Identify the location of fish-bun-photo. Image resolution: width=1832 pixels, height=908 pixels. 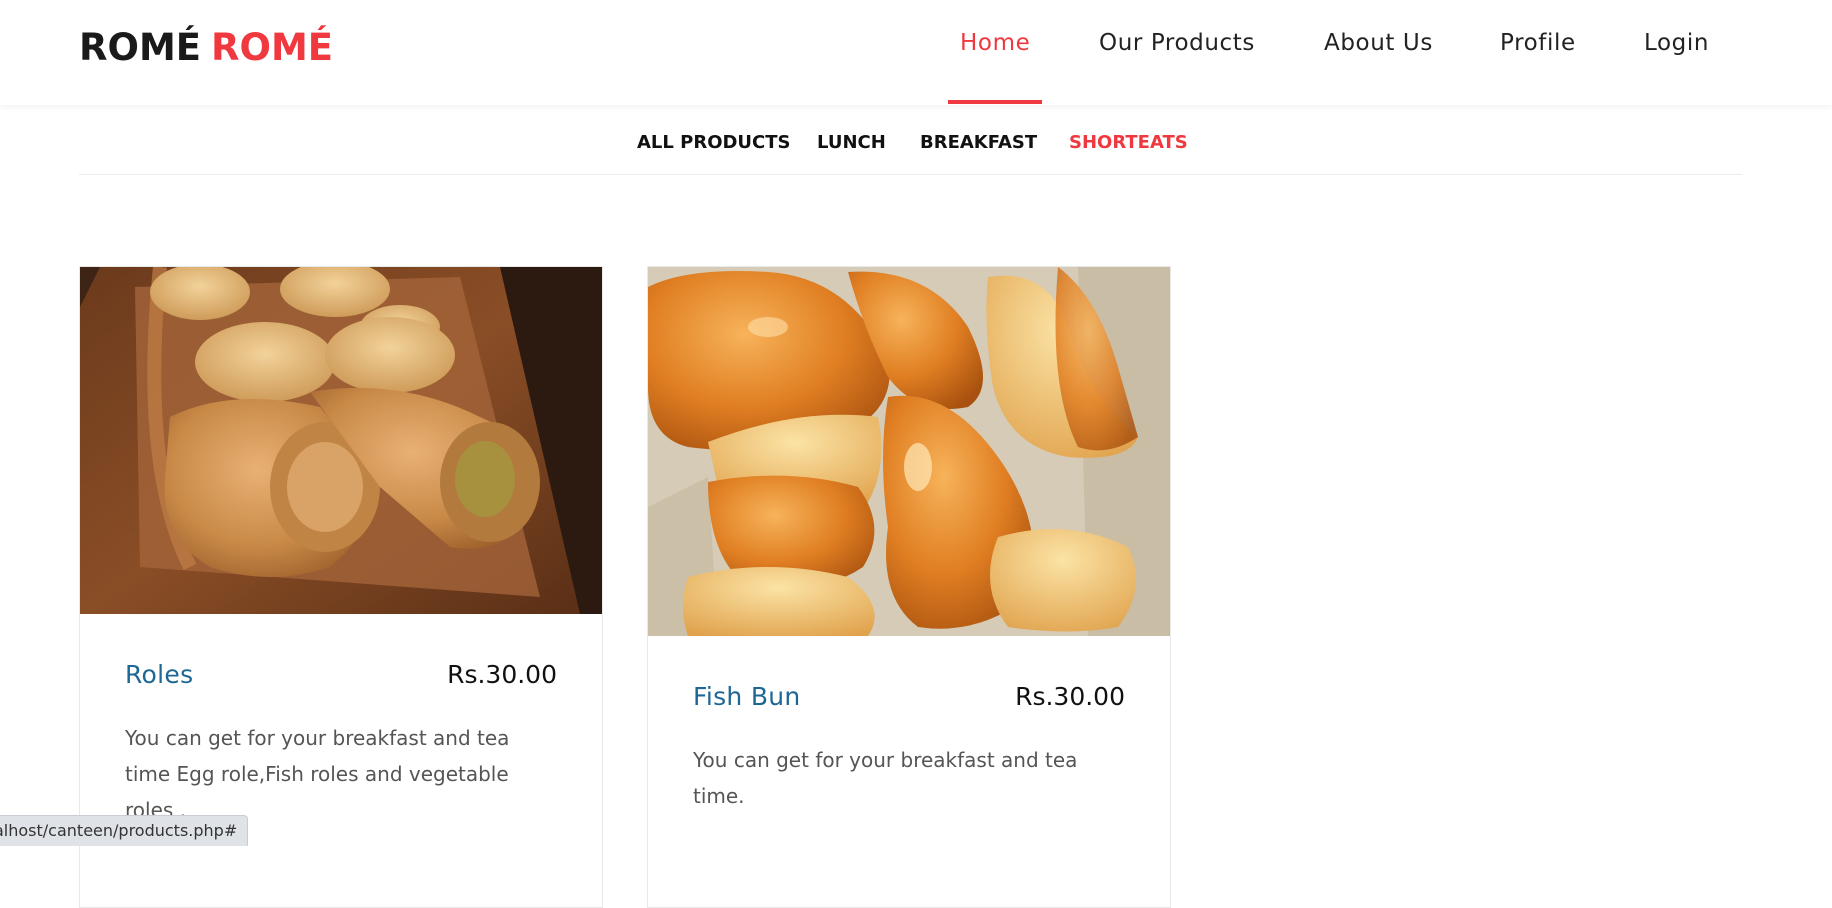
(909, 451).